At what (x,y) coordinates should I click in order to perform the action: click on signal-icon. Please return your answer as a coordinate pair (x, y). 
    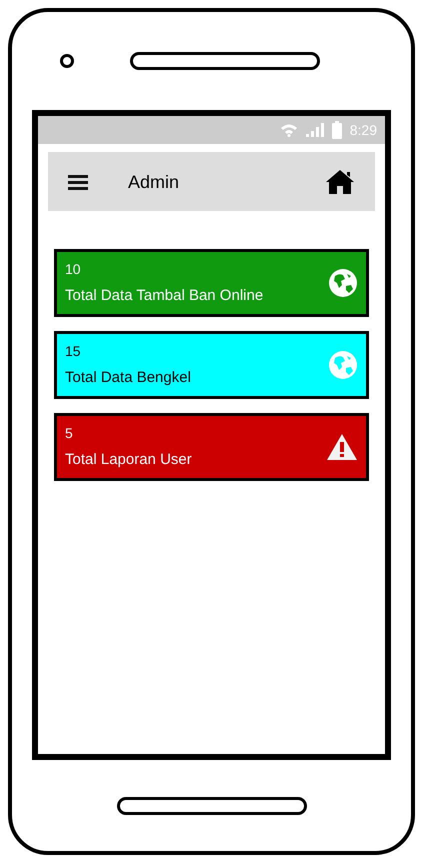
    Looking at the image, I should click on (315, 130).